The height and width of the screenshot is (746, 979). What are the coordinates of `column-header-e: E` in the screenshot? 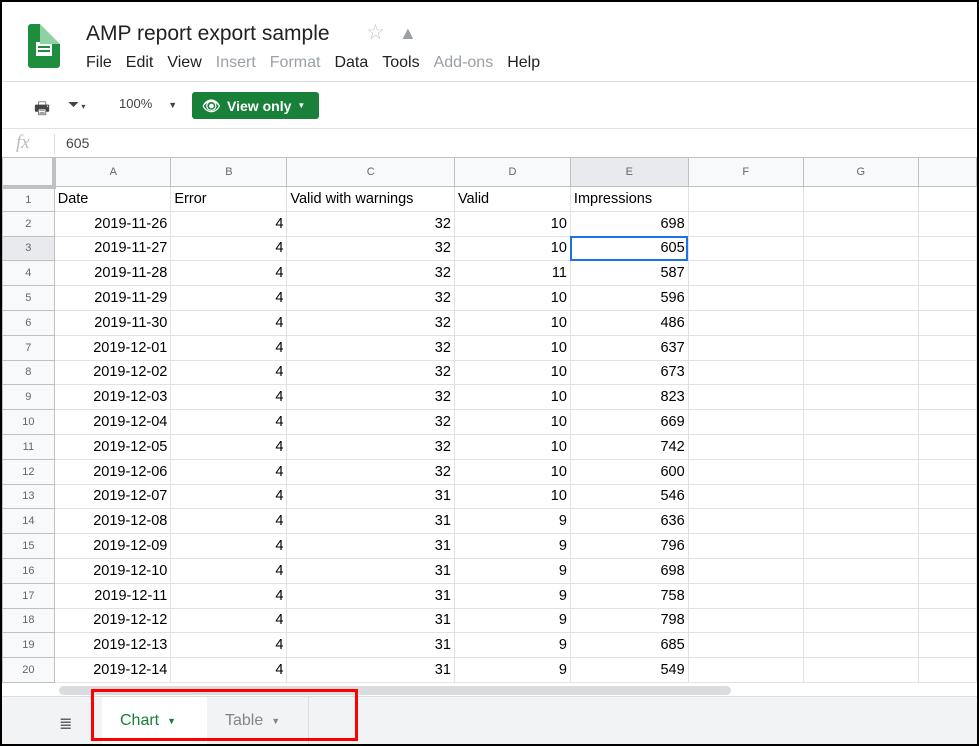 It's located at (629, 172).